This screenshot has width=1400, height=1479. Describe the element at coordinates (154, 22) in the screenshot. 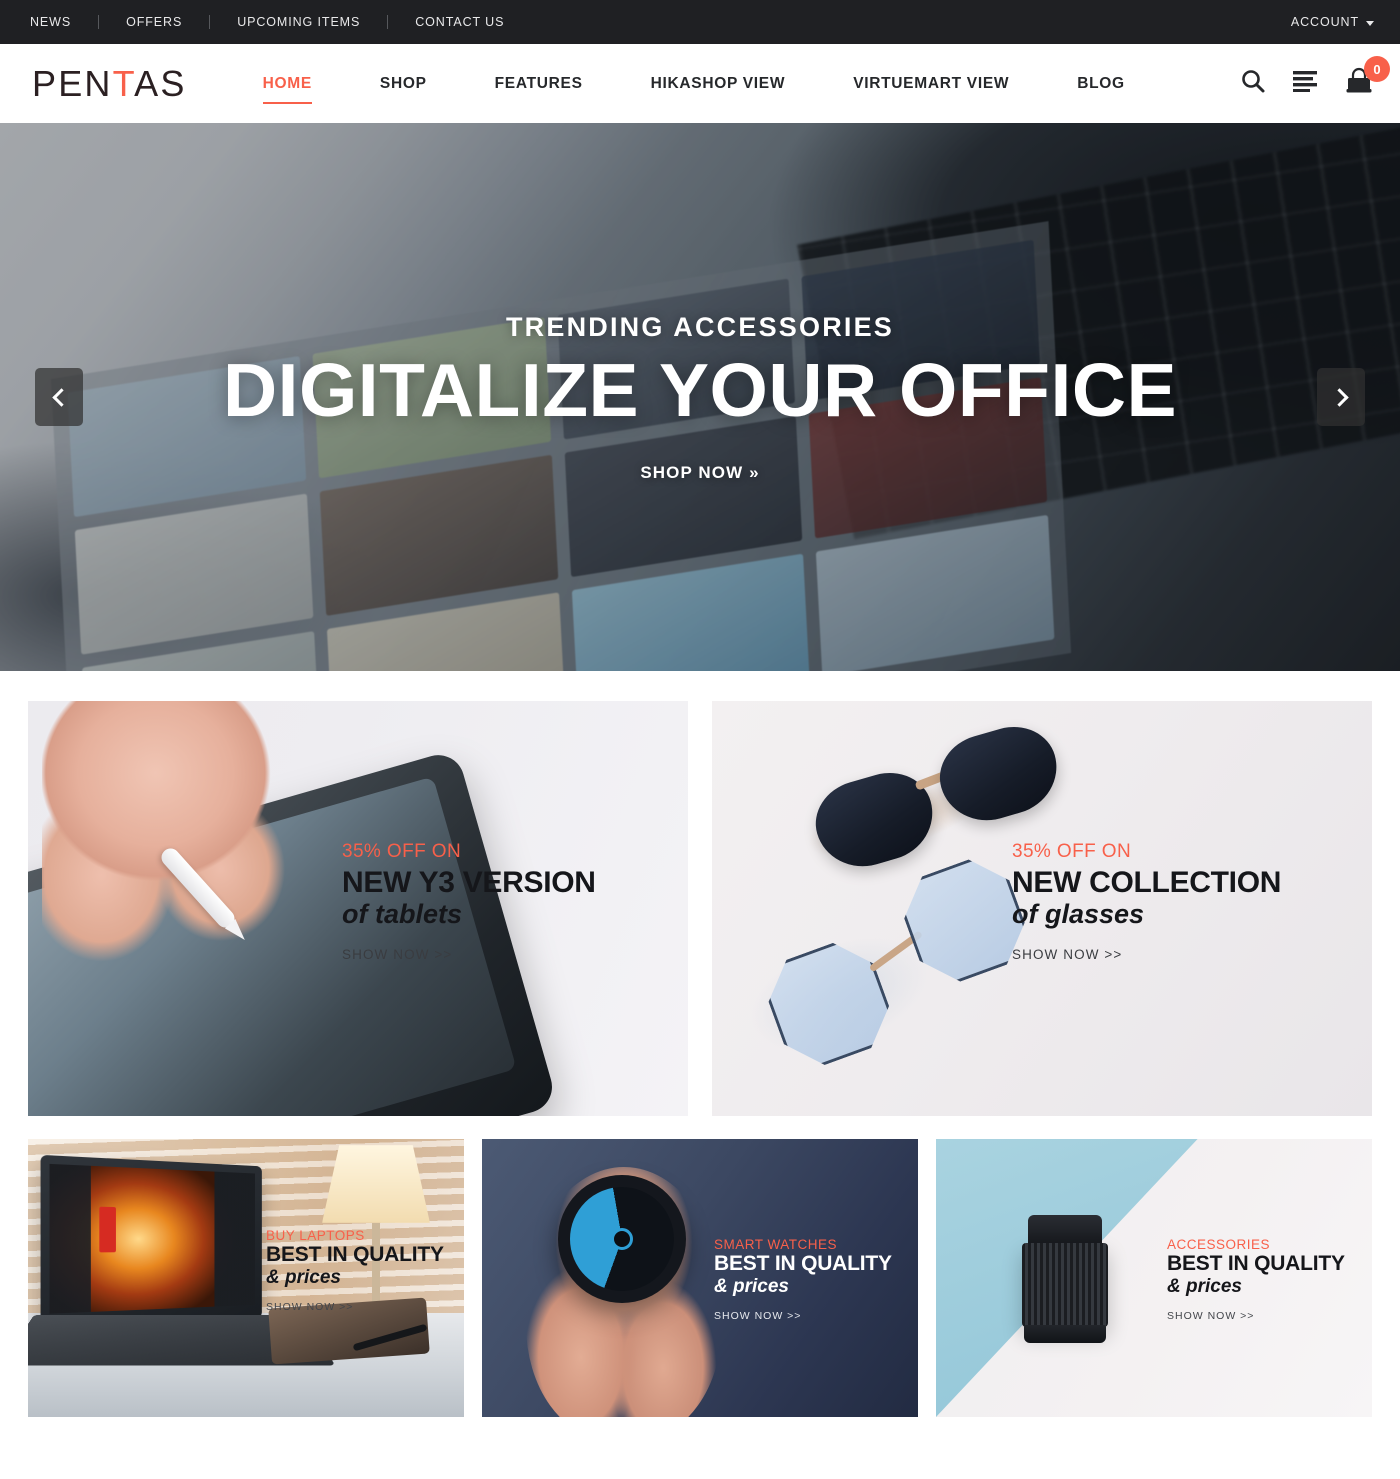

I see `topbar-link-offers: OFFERS` at that location.